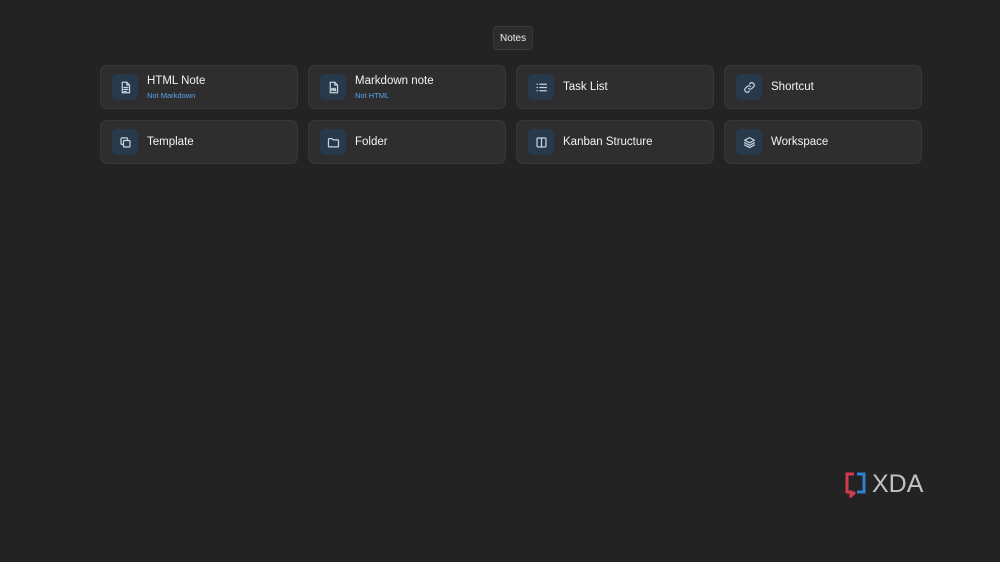 This screenshot has height=562, width=1000. I want to click on card-title: Task List, so click(585, 87).